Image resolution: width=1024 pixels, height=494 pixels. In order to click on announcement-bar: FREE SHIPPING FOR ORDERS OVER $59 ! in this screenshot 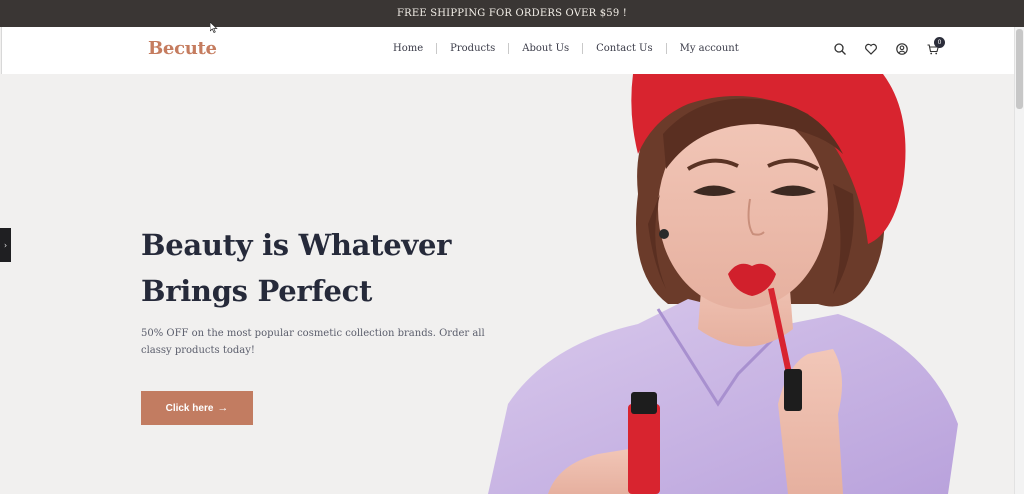, I will do `click(512, 13)`.